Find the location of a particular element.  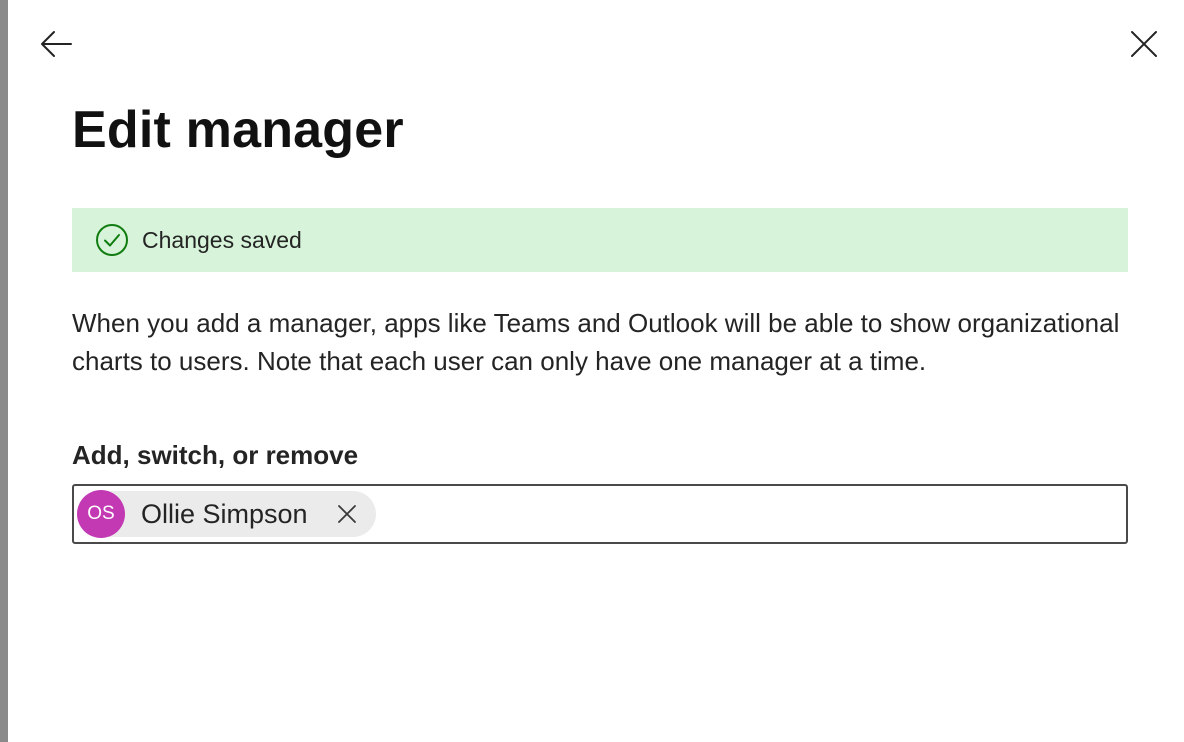

close-button is located at coordinates (1144, 44).